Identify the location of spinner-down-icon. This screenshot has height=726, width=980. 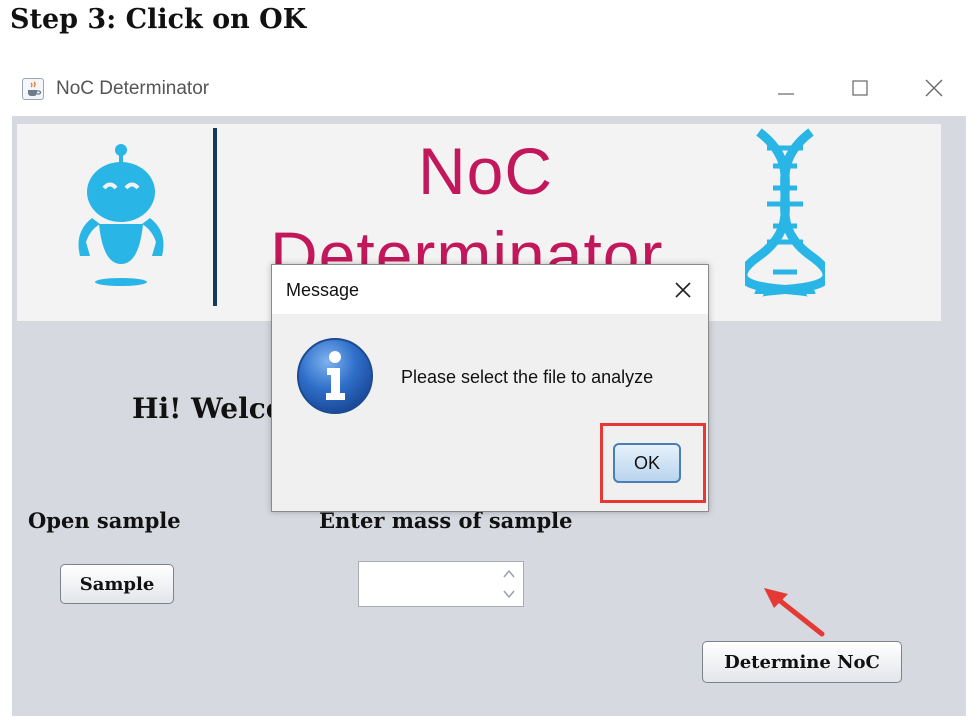
(509, 594).